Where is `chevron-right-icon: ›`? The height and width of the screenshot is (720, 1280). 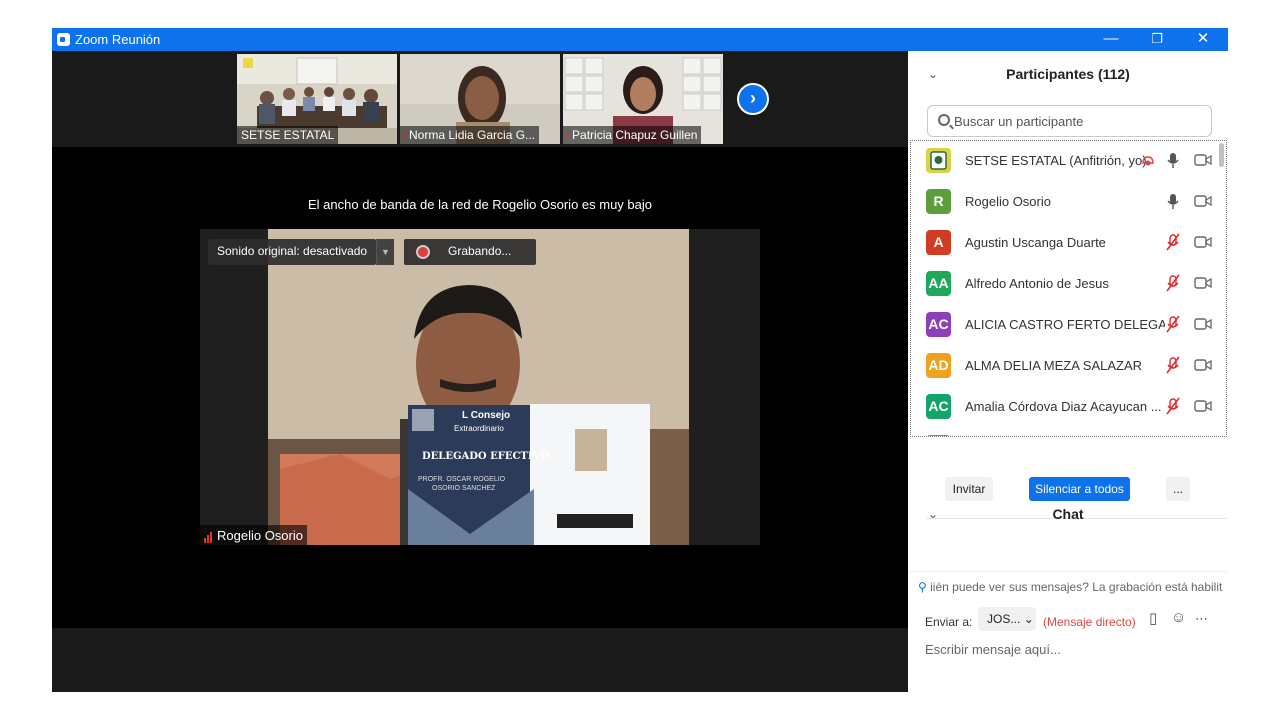 chevron-right-icon: › is located at coordinates (753, 98).